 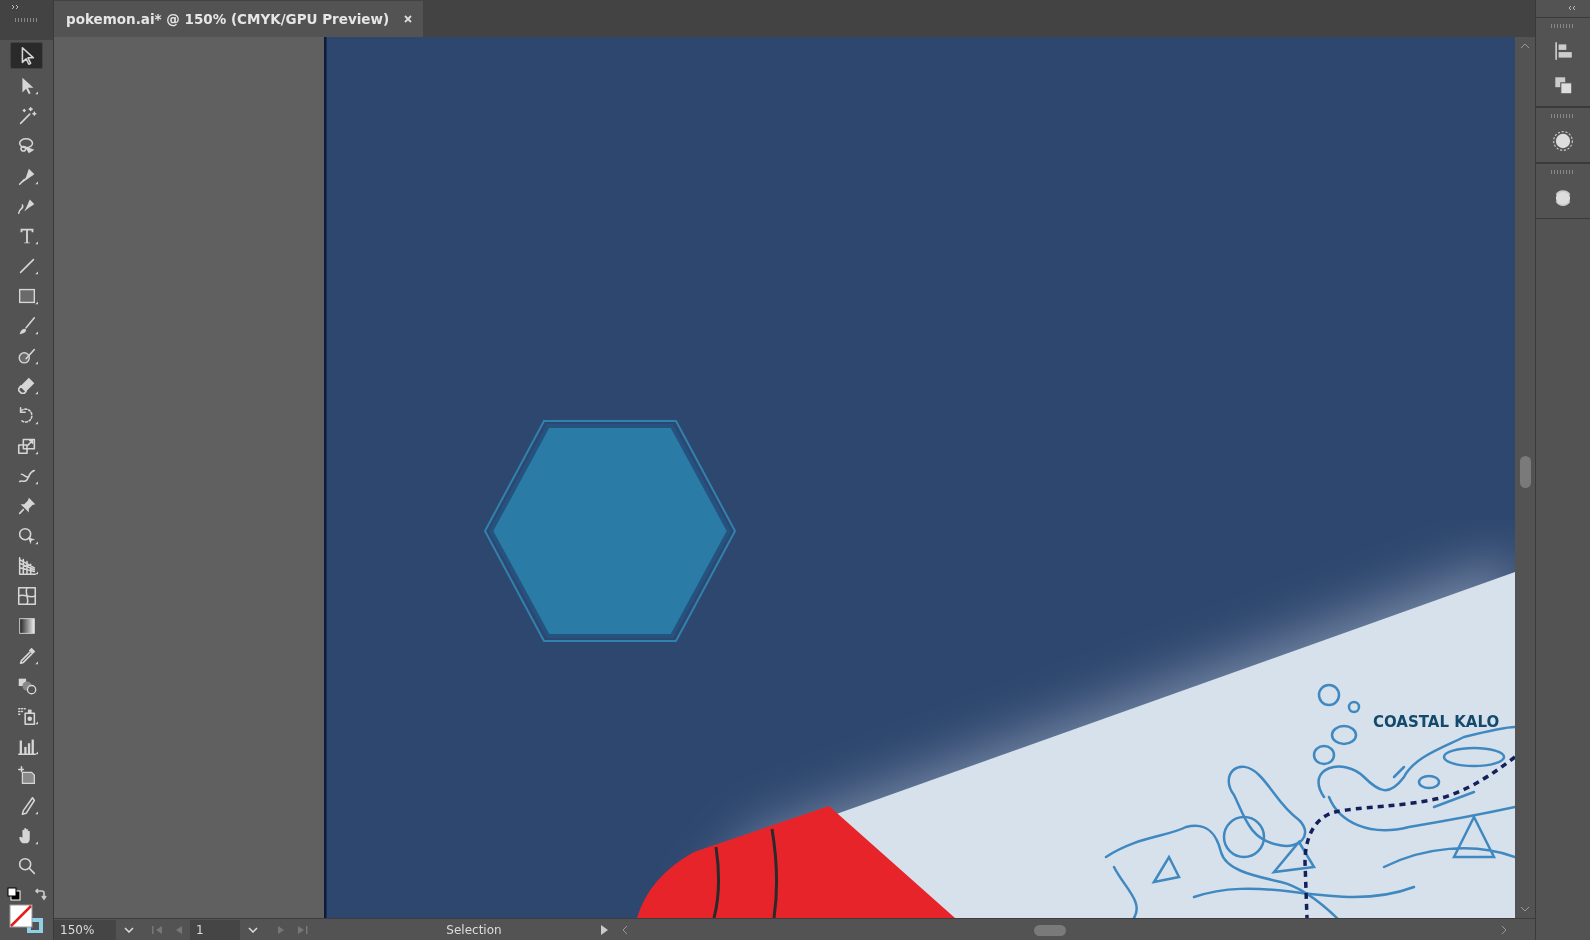 What do you see at coordinates (625, 929) in the screenshot?
I see `scroll-left-icon` at bounding box center [625, 929].